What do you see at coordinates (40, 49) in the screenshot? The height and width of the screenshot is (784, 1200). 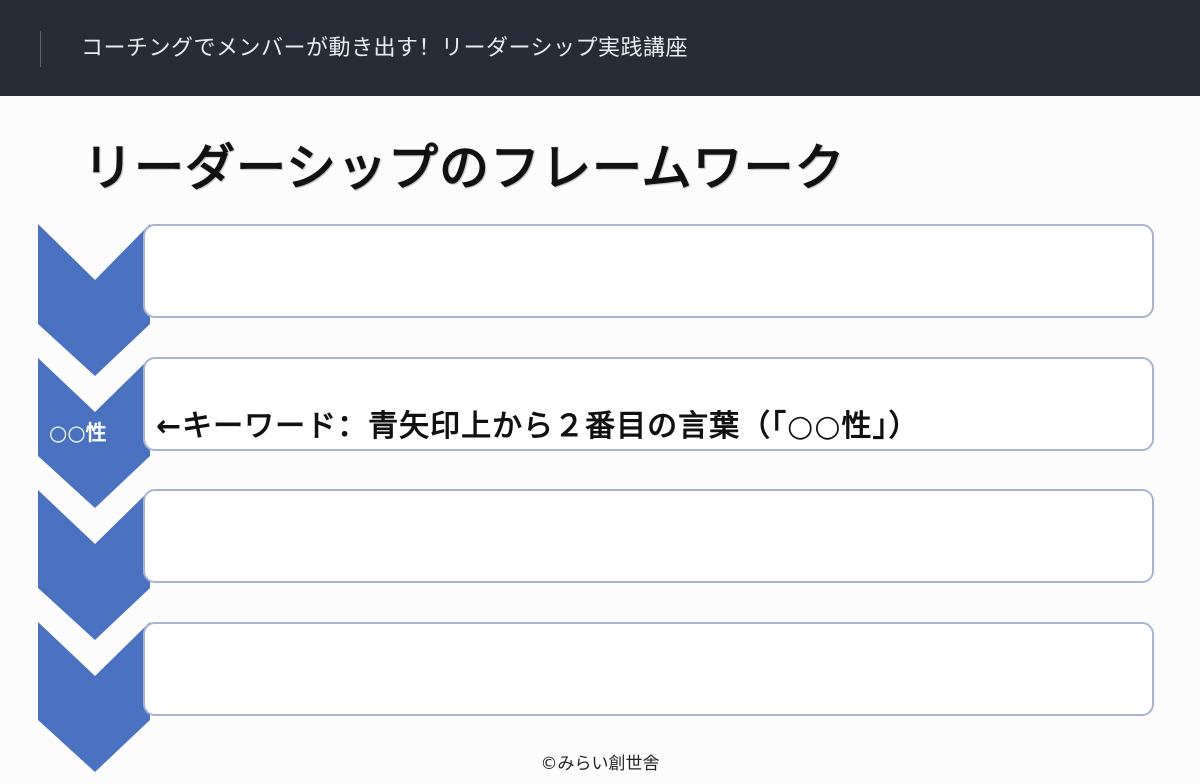 I see `header-divider` at bounding box center [40, 49].